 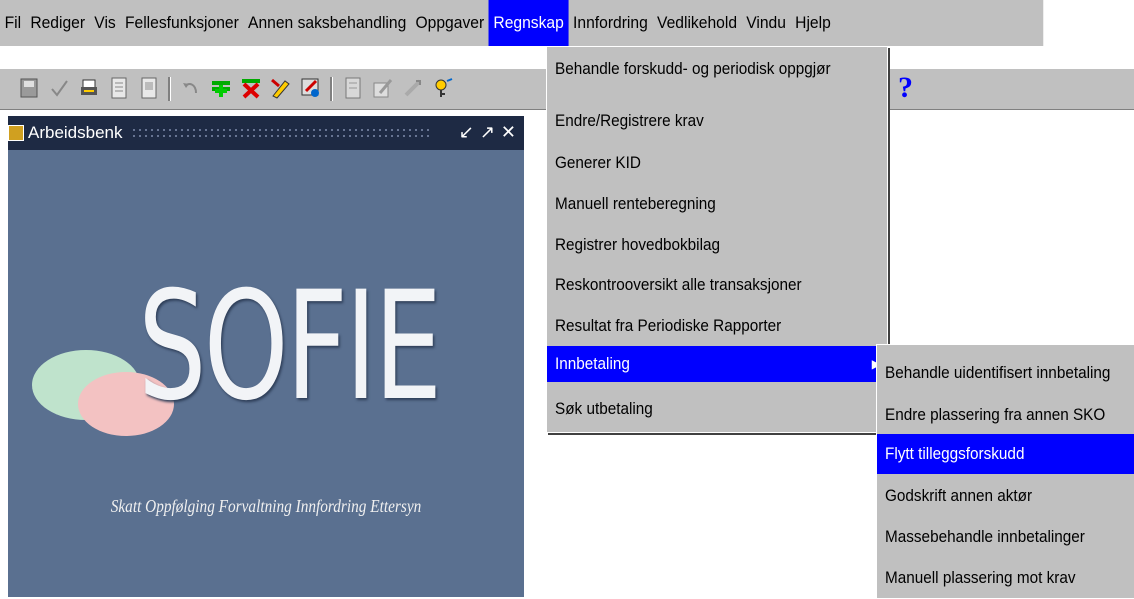 What do you see at coordinates (717, 409) in the screenshot?
I see `menu-item-sok-utbetaling: Søk utbetaling` at bounding box center [717, 409].